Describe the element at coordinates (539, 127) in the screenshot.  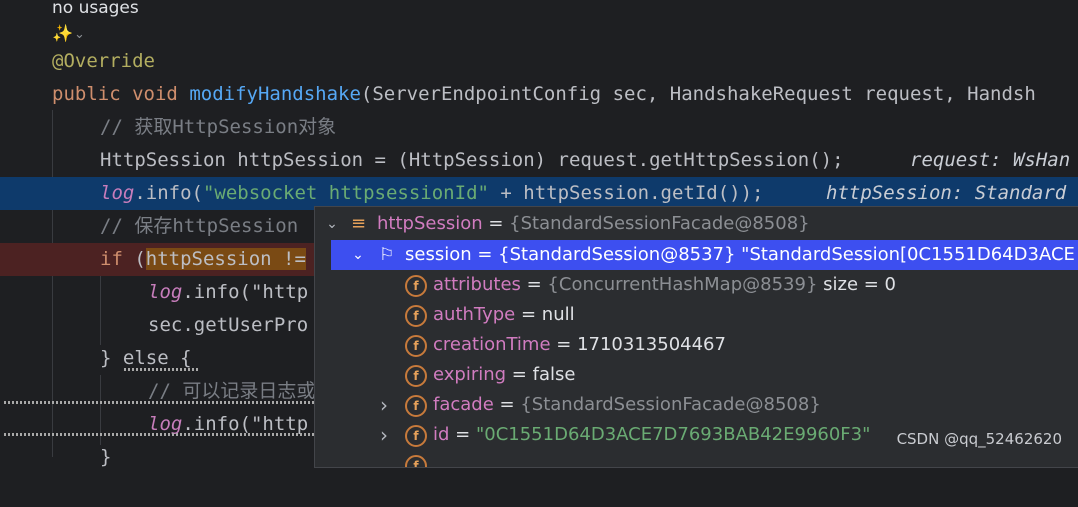
I see `code-line-comment: // 获取HttpSession对象` at that location.